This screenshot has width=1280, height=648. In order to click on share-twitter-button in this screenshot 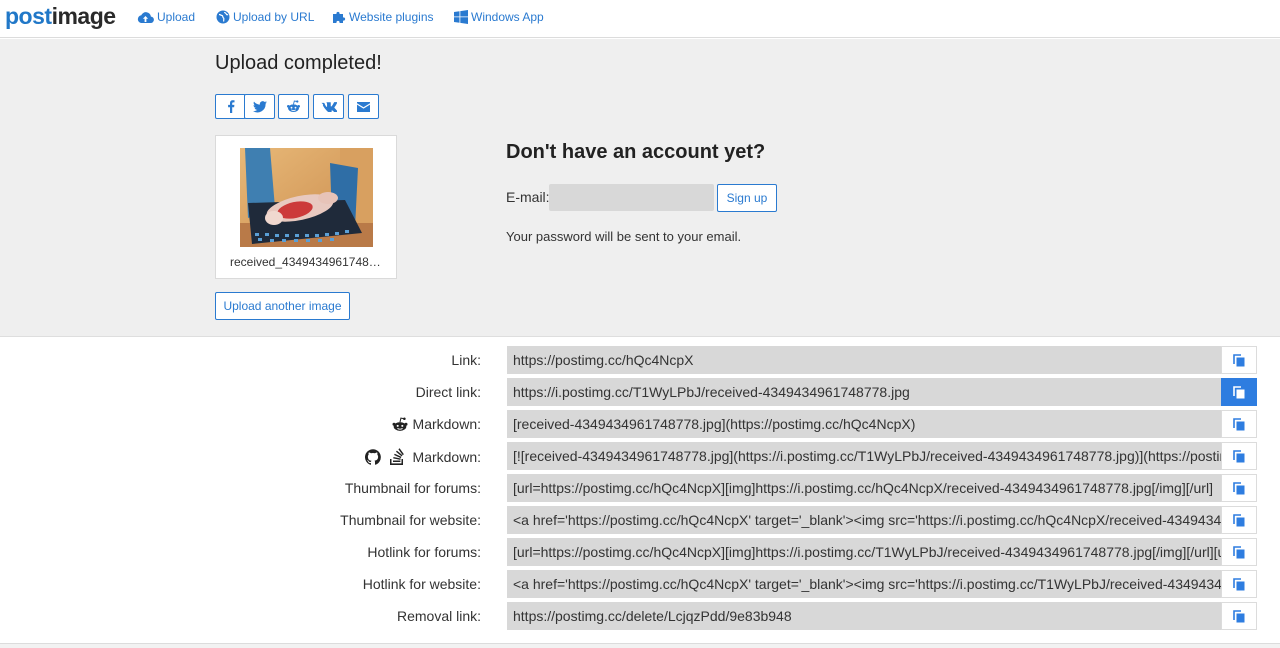, I will do `click(259, 106)`.